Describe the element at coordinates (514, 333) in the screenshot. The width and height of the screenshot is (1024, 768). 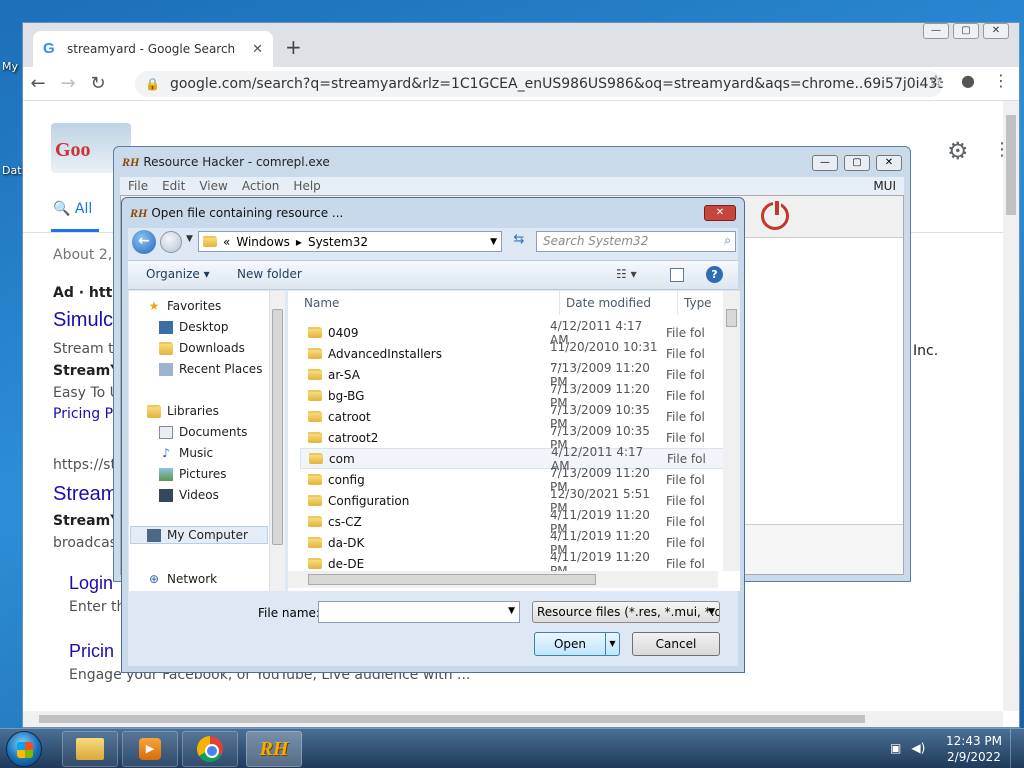
I see `file-row: 0409 4/12/2011 4:17 AM File fol` at that location.